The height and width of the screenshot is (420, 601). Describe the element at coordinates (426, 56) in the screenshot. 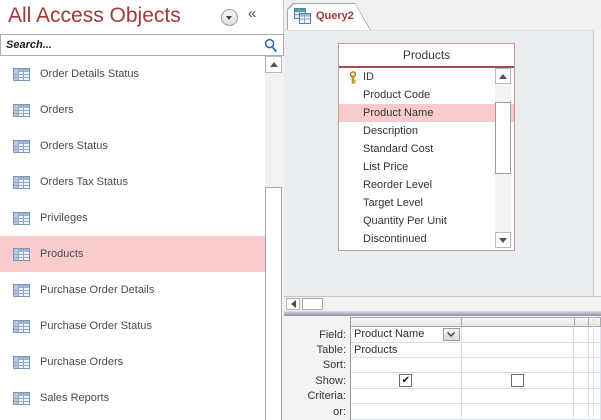

I see `field-list-title: Products` at that location.